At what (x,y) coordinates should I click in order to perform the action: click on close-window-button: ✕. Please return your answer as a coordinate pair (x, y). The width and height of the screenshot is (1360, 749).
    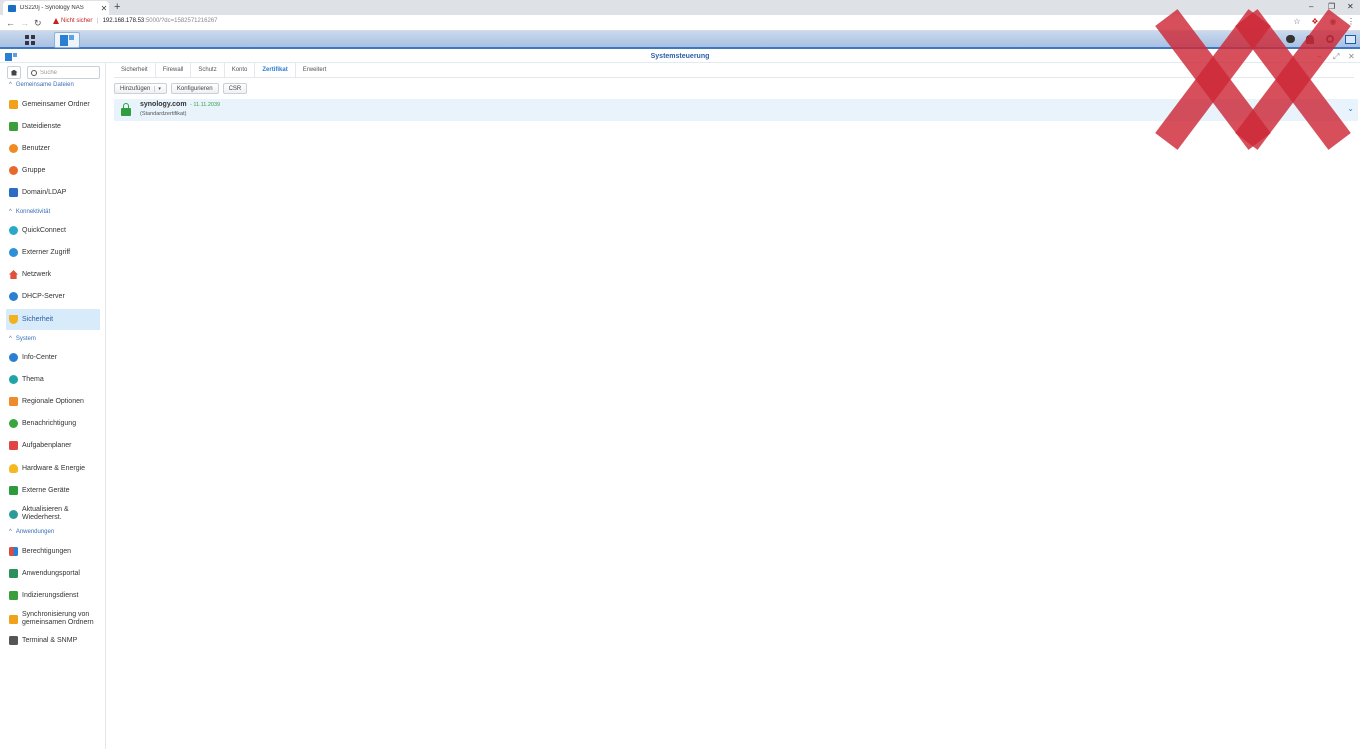
    Looking at the image, I should click on (1350, 7).